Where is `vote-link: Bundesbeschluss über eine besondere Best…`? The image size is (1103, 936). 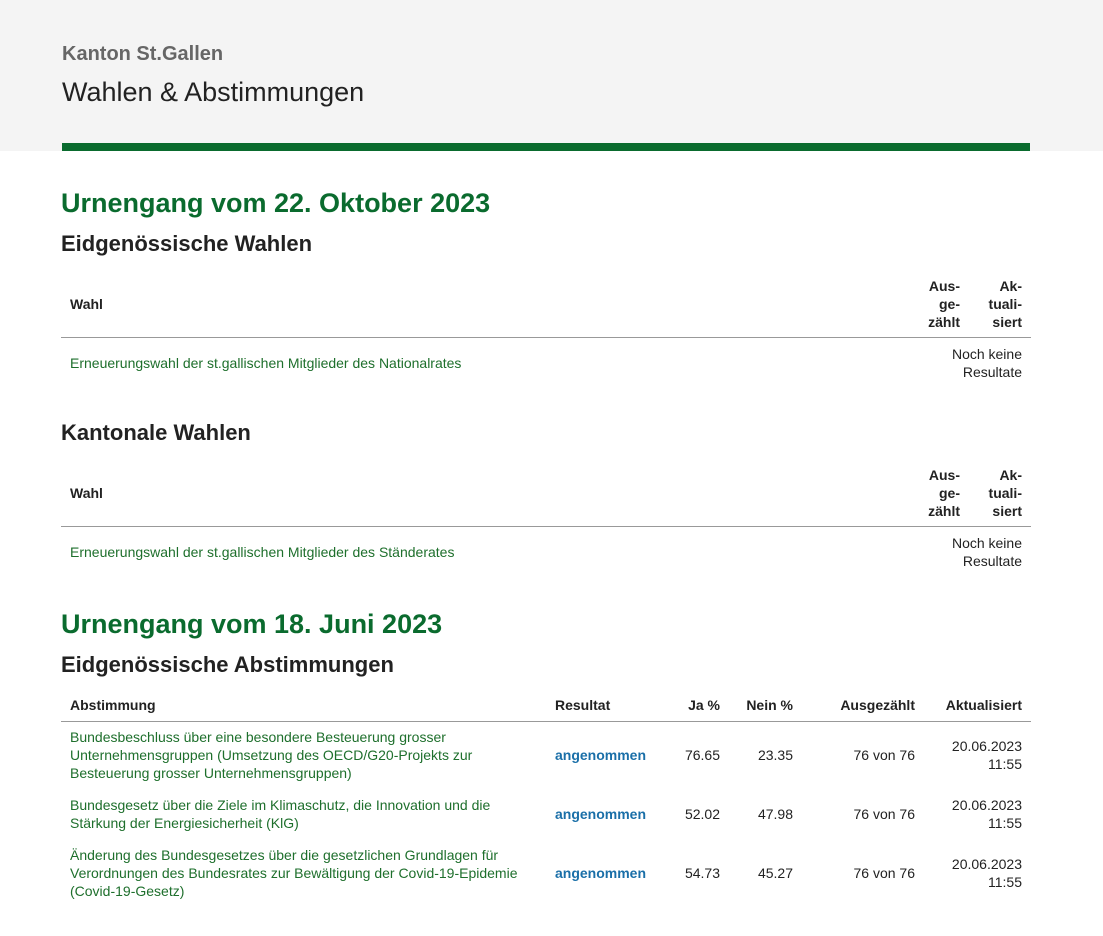
vote-link: Bundesbeschluss über eine besondere Best… is located at coordinates (271, 755).